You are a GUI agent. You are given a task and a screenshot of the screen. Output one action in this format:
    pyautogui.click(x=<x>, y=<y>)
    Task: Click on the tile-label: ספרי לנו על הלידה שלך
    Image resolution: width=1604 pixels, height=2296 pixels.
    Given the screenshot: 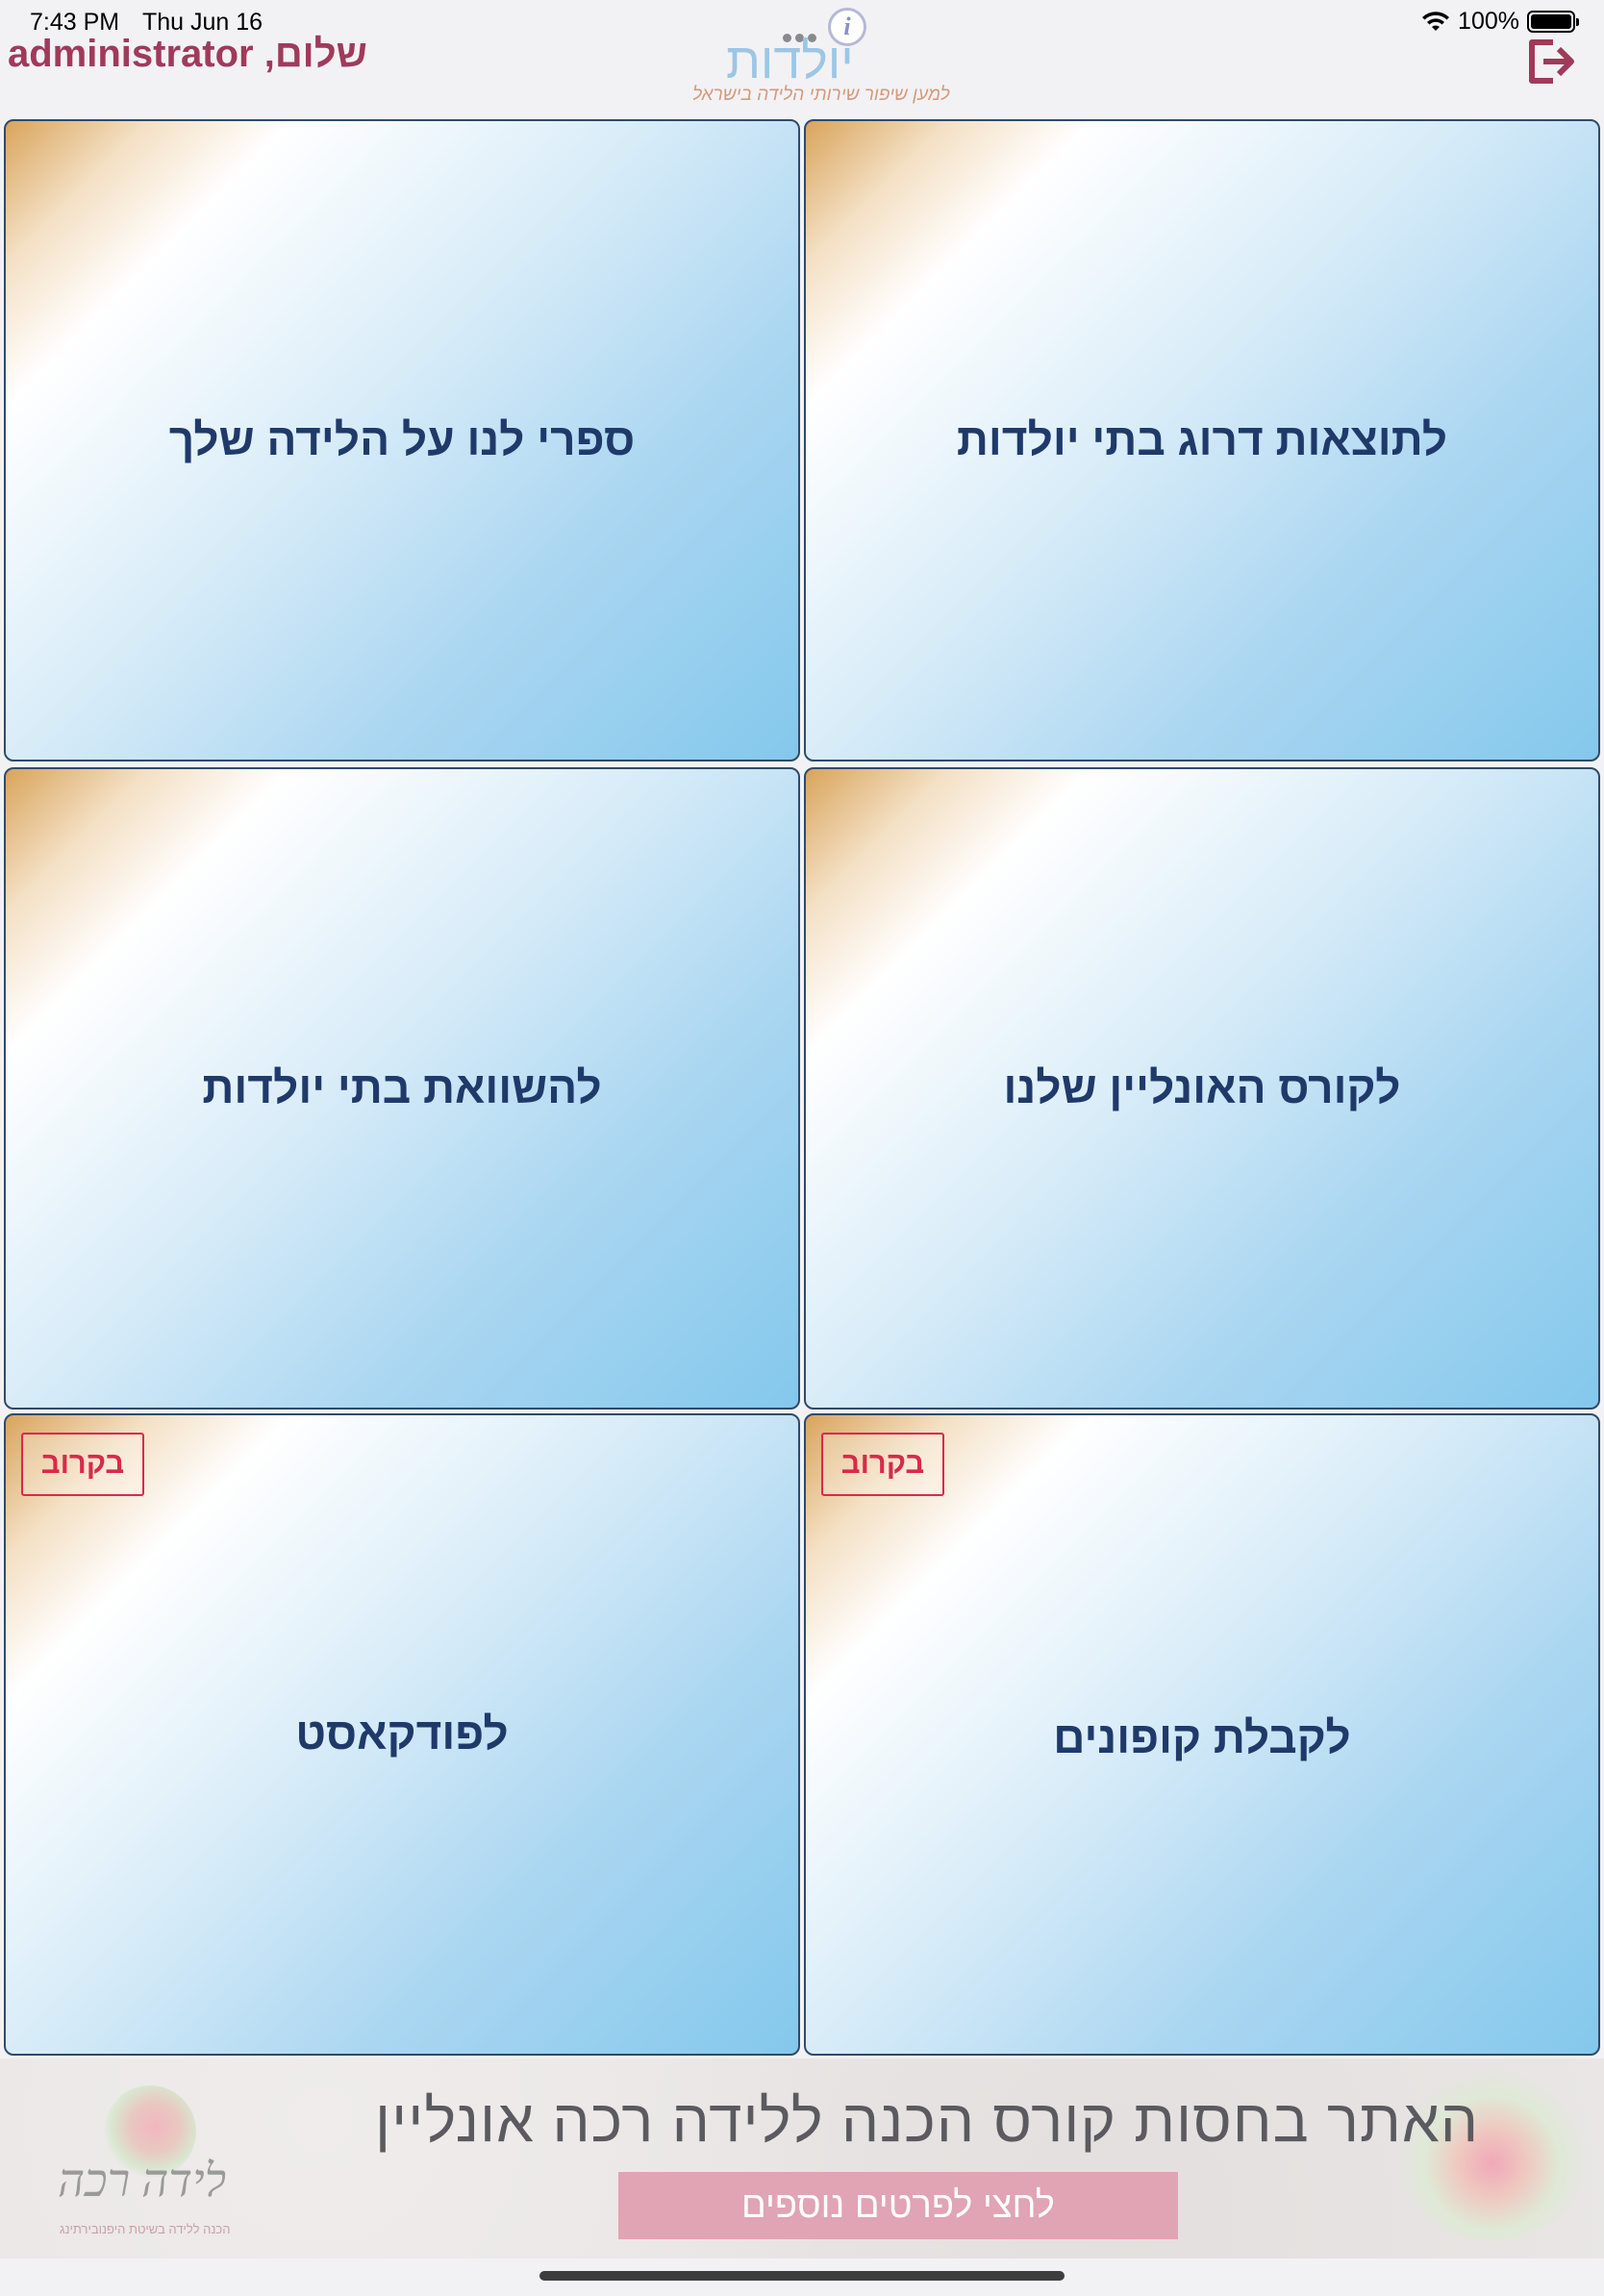 What is the action you would take?
    pyautogui.click(x=402, y=439)
    